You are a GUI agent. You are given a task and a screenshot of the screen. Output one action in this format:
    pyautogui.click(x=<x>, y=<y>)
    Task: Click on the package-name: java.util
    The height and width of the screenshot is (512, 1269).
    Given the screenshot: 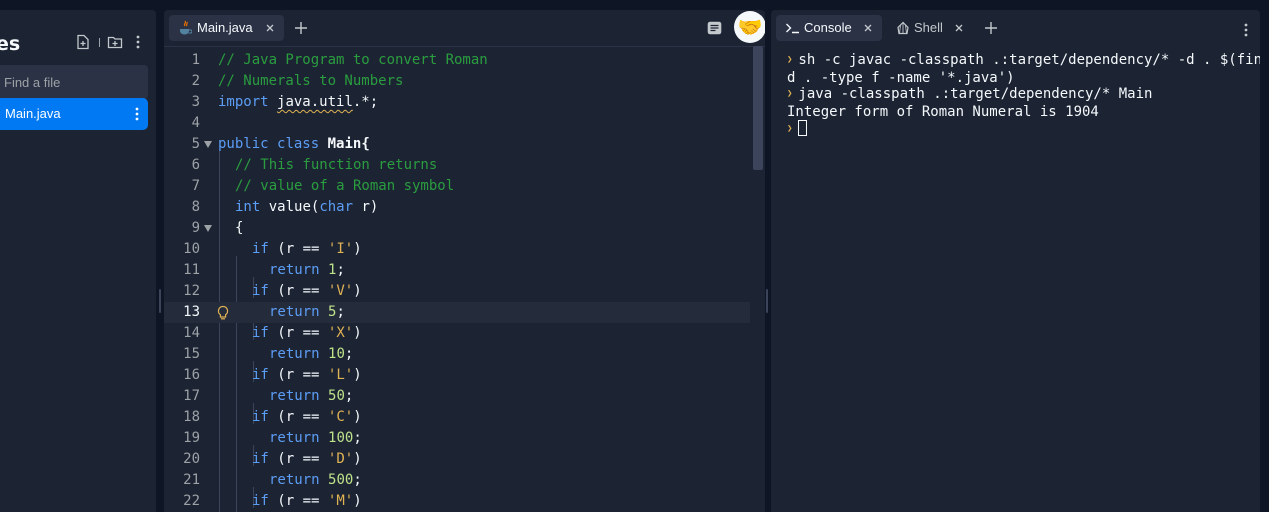 What is the action you would take?
    pyautogui.click(x=315, y=102)
    